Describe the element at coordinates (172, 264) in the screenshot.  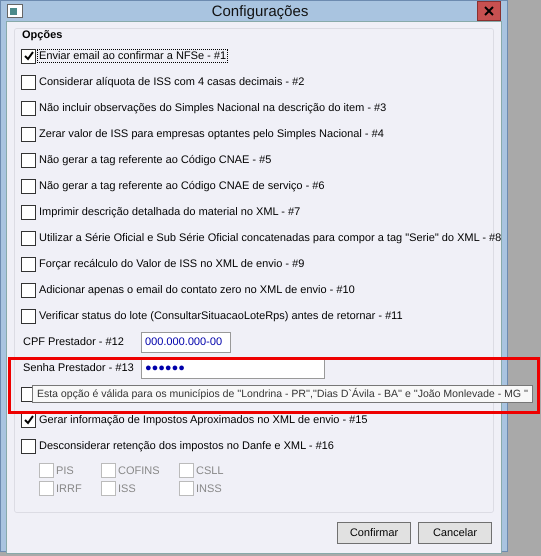
I see `checkbox-label: Forçar recálculo do Valor de ISS no XML de envio - #9` at that location.